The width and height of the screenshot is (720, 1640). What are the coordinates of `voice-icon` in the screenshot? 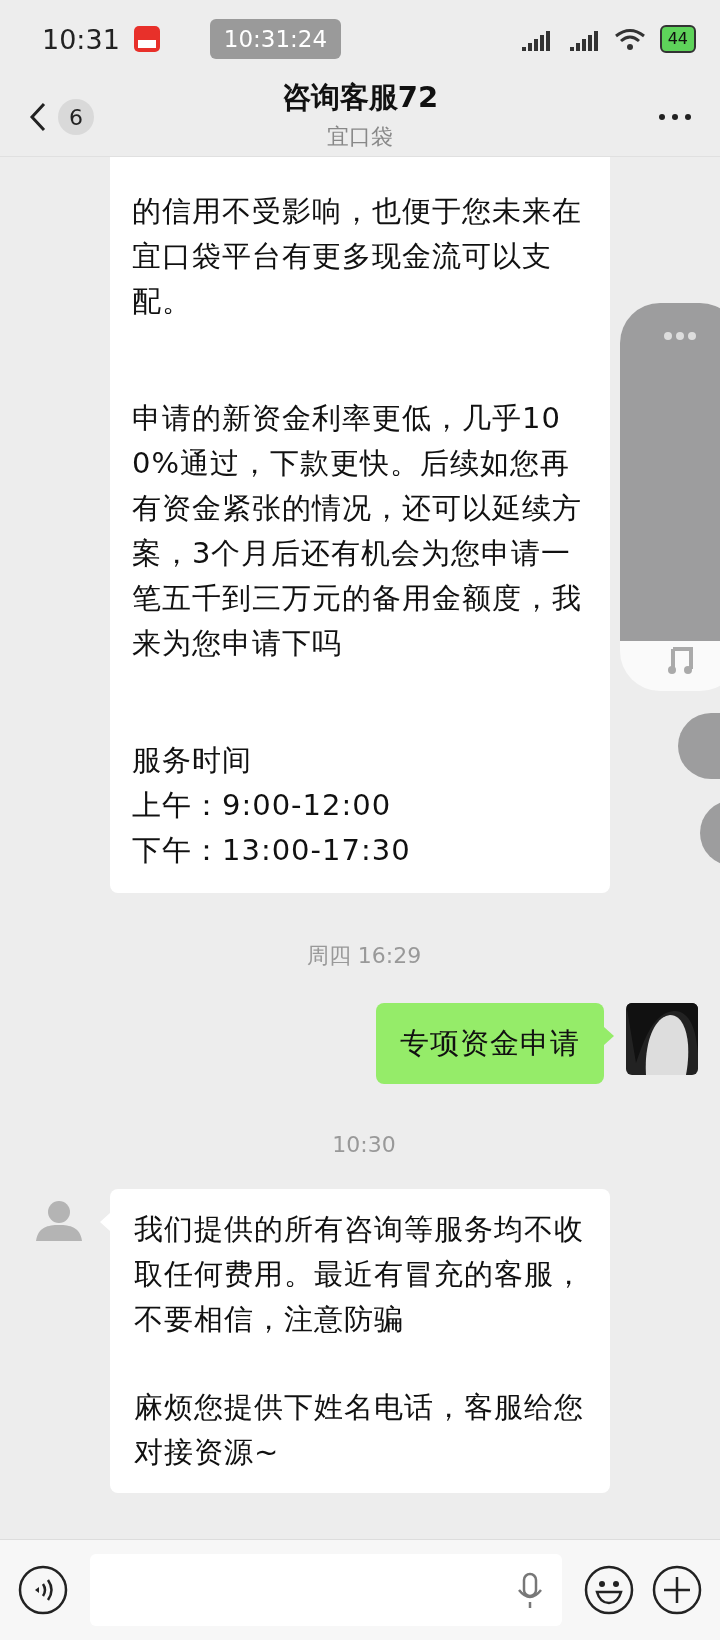 It's located at (43, 1590).